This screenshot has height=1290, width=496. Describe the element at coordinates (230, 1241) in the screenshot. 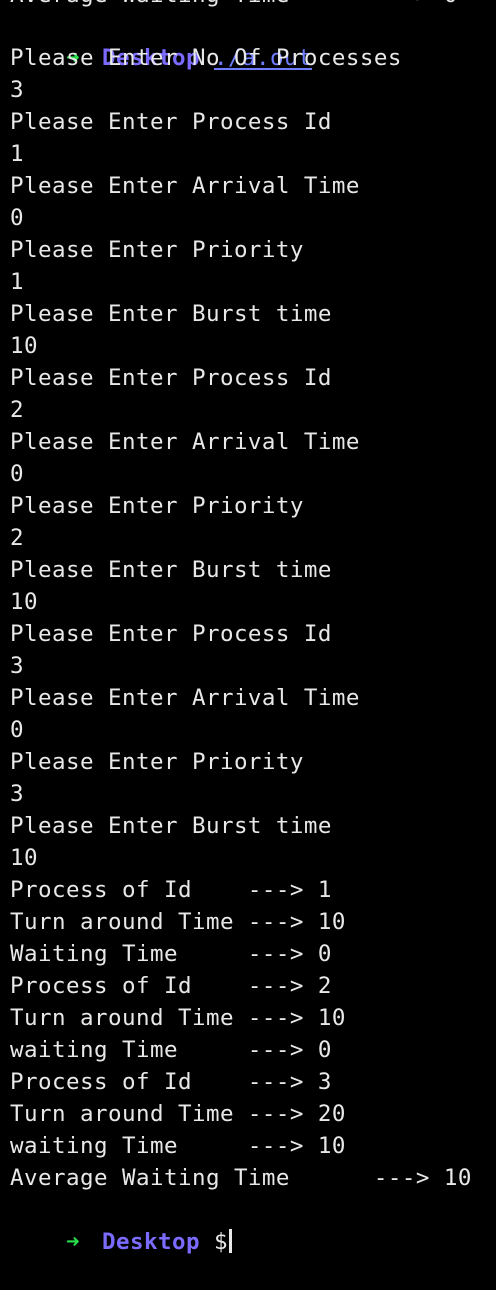

I see `text-cursor` at that location.